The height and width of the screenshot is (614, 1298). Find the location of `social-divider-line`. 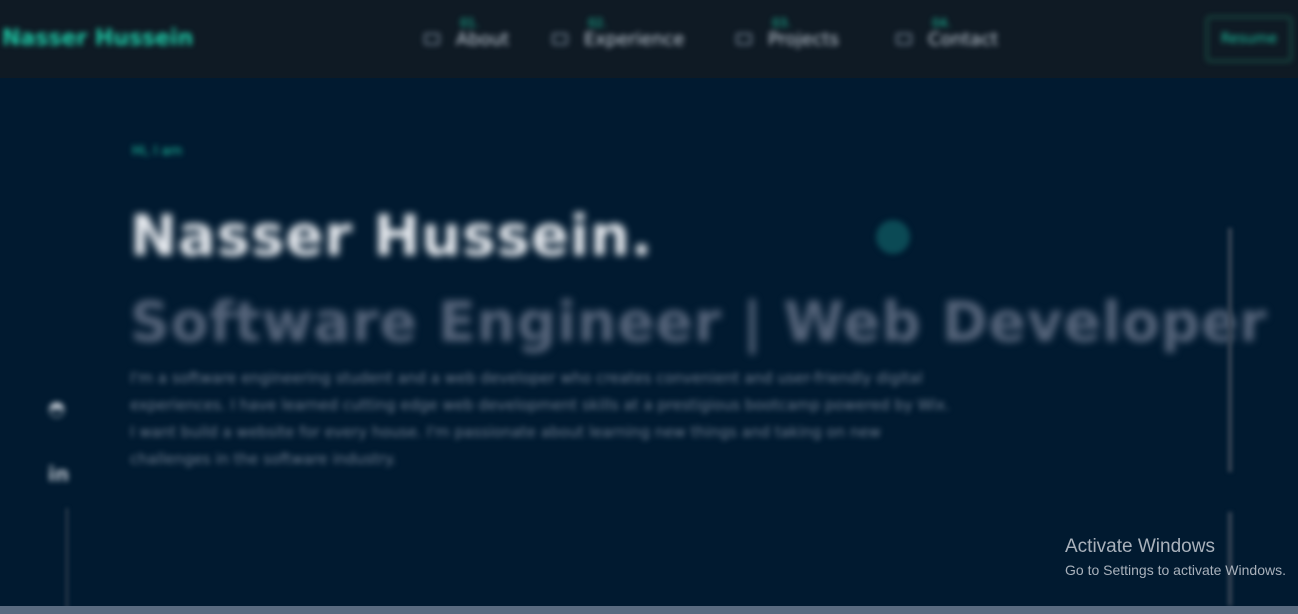

social-divider-line is located at coordinates (67, 561).